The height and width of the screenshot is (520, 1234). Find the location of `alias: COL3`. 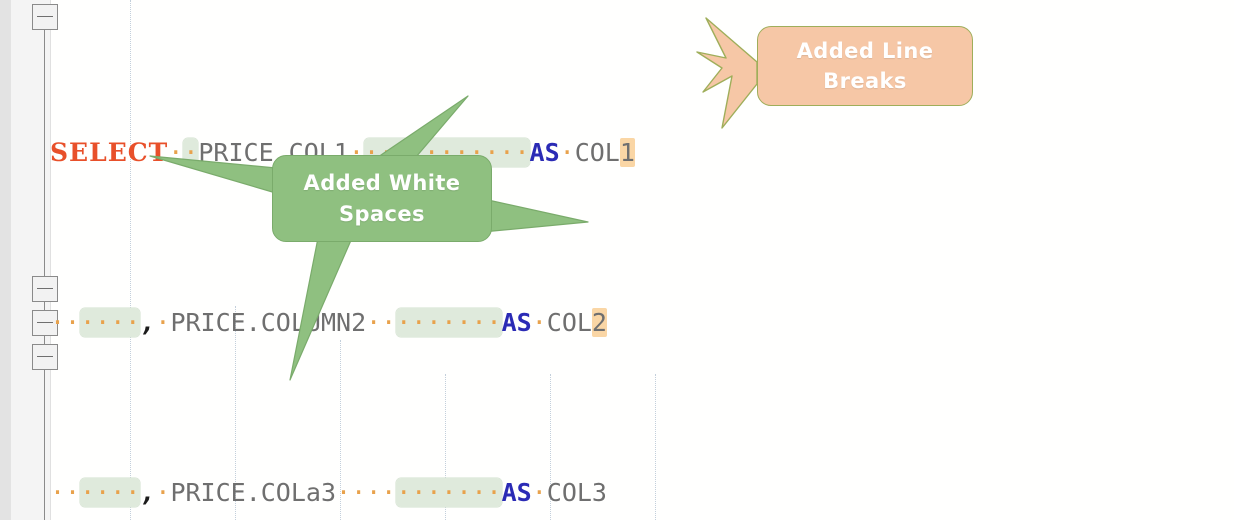

alias: COL3 is located at coordinates (576, 492).